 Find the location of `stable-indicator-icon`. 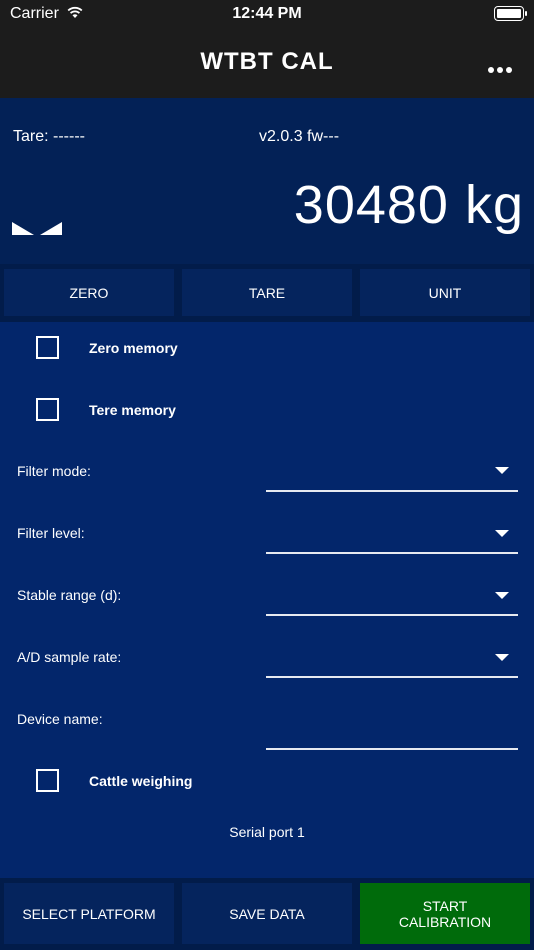

stable-indicator-icon is located at coordinates (38, 231).